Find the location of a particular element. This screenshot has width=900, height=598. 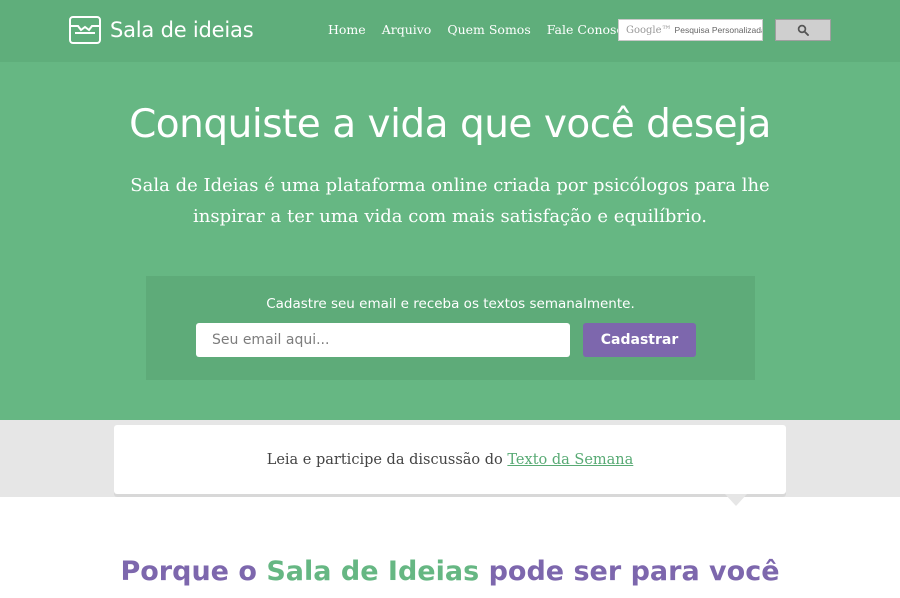

subscribe-button: Cadastrar is located at coordinates (639, 340).